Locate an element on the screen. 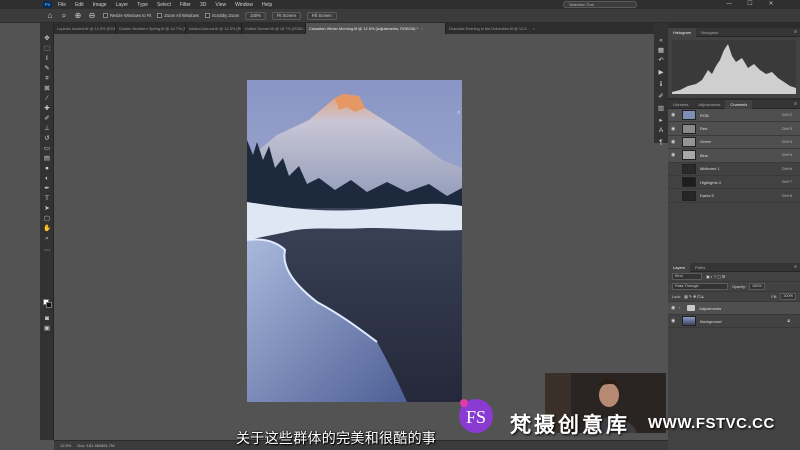  menu-3d: 3D is located at coordinates (203, 5).